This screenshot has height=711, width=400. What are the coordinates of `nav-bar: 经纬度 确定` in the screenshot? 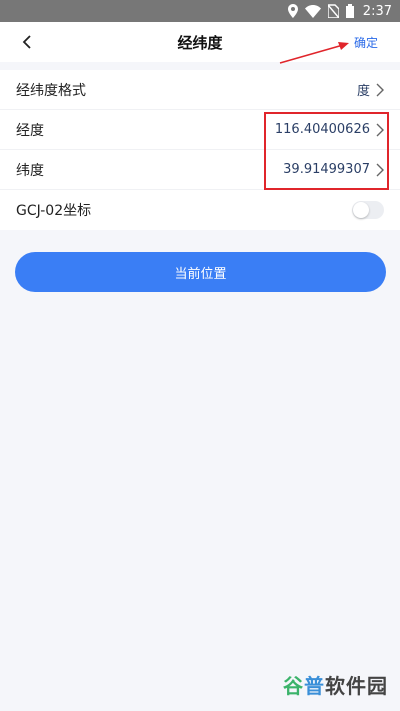 It's located at (200, 42).